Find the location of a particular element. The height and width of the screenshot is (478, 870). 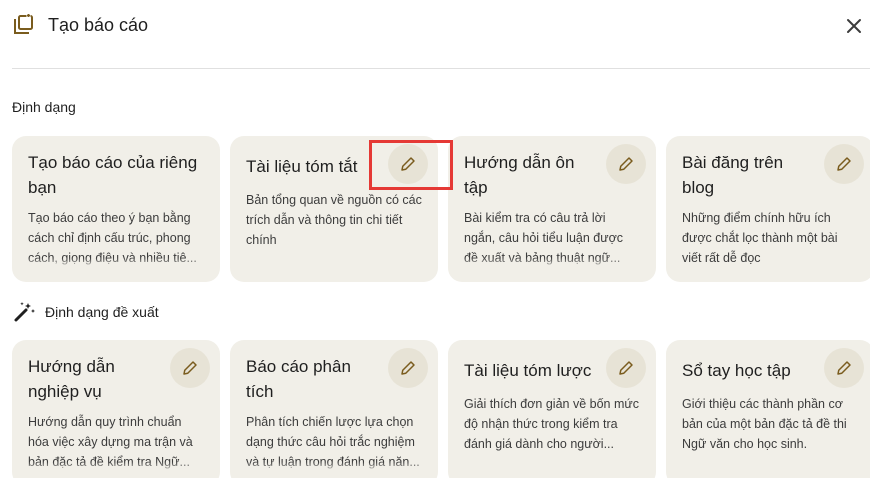

card-title: Báo cáo phân tích is located at coordinates (298, 379).